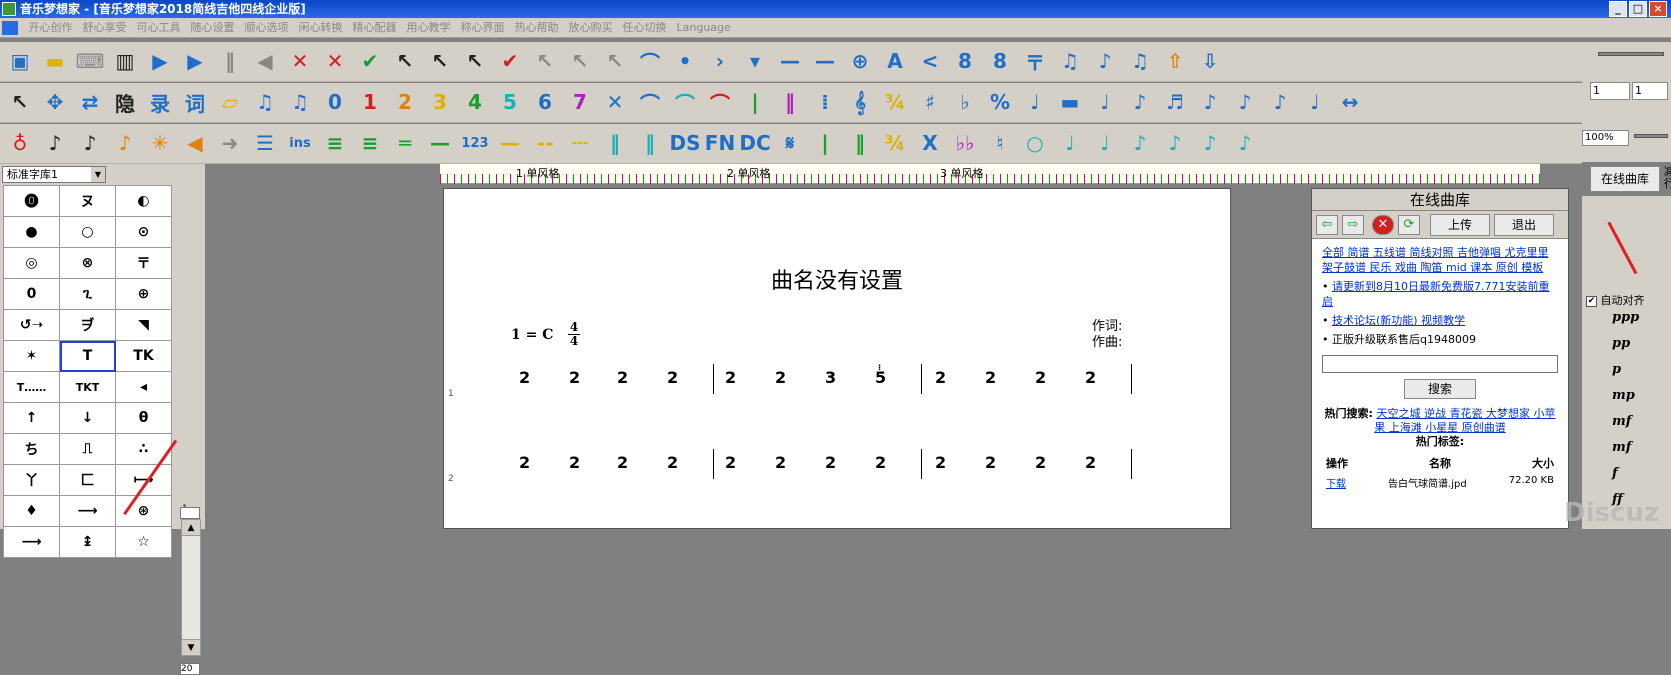 This screenshot has height=675, width=1671. What do you see at coordinates (160, 143) in the screenshot?
I see `asterisk-icon: ✳` at bounding box center [160, 143].